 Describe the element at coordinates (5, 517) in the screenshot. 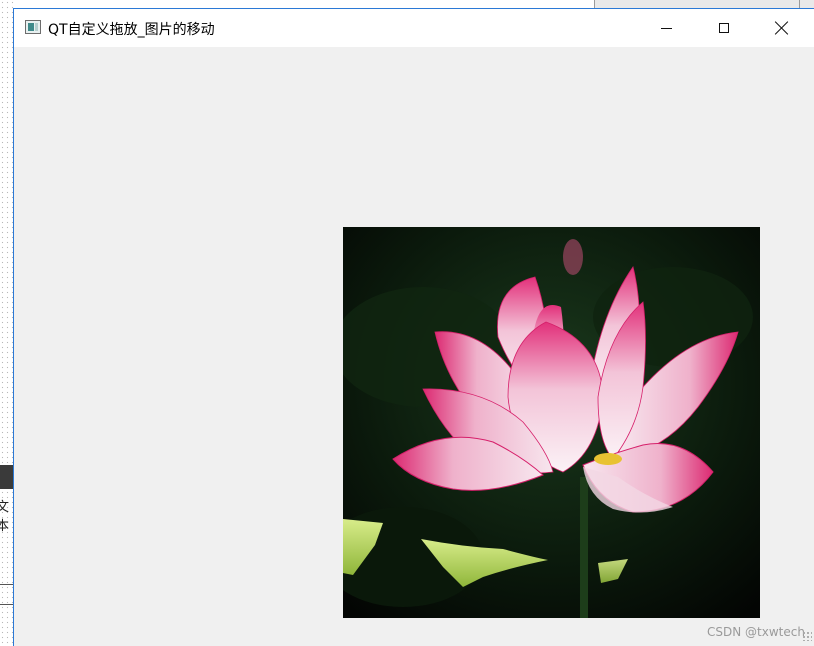

I see `background-label: 文本` at that location.